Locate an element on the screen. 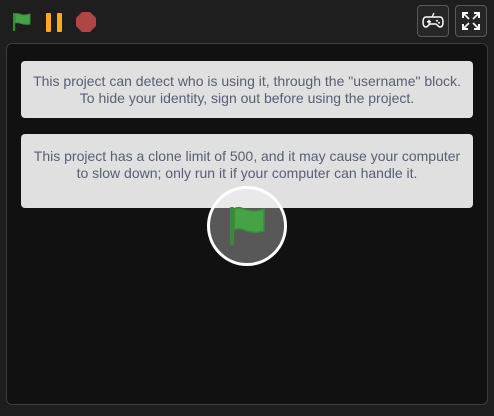 This screenshot has height=416, width=494. gamepad-icon is located at coordinates (433, 20).